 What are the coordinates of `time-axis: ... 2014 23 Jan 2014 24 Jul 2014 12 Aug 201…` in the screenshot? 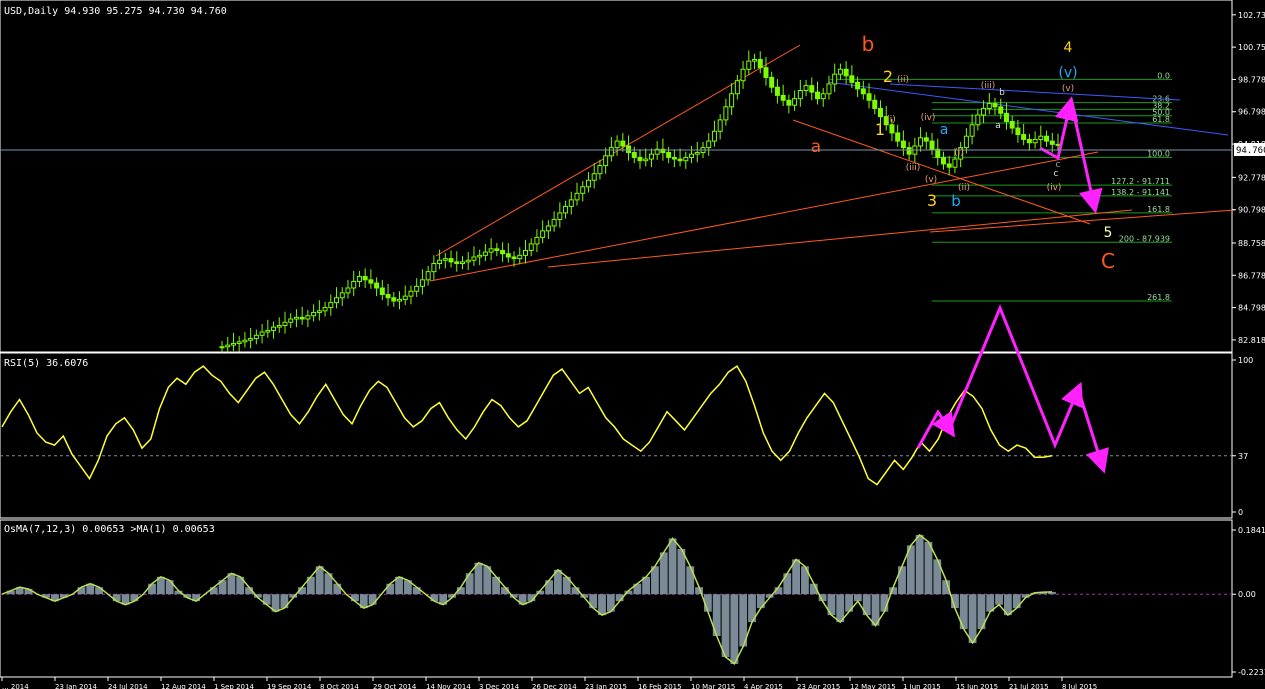 It's located at (549, 683).